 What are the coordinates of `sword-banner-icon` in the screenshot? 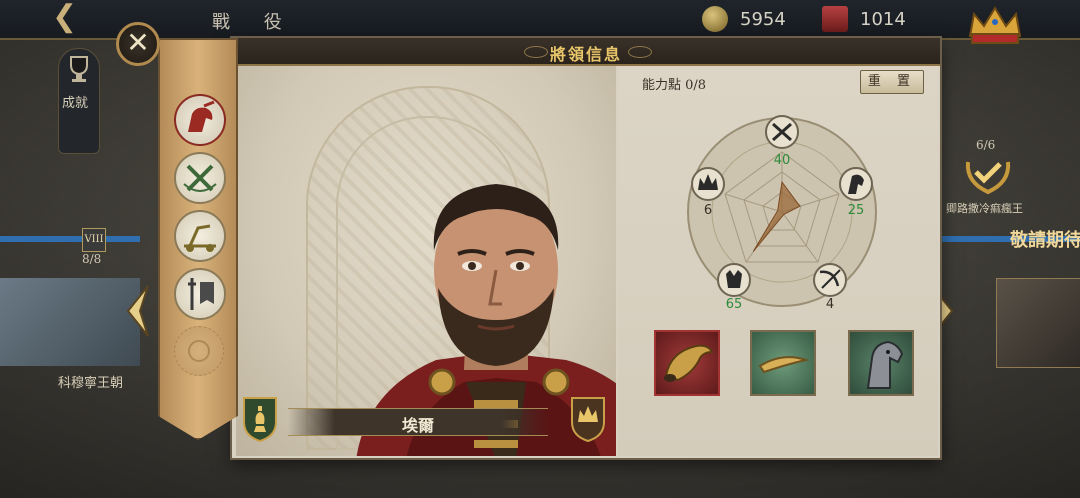 It's located at (201, 294).